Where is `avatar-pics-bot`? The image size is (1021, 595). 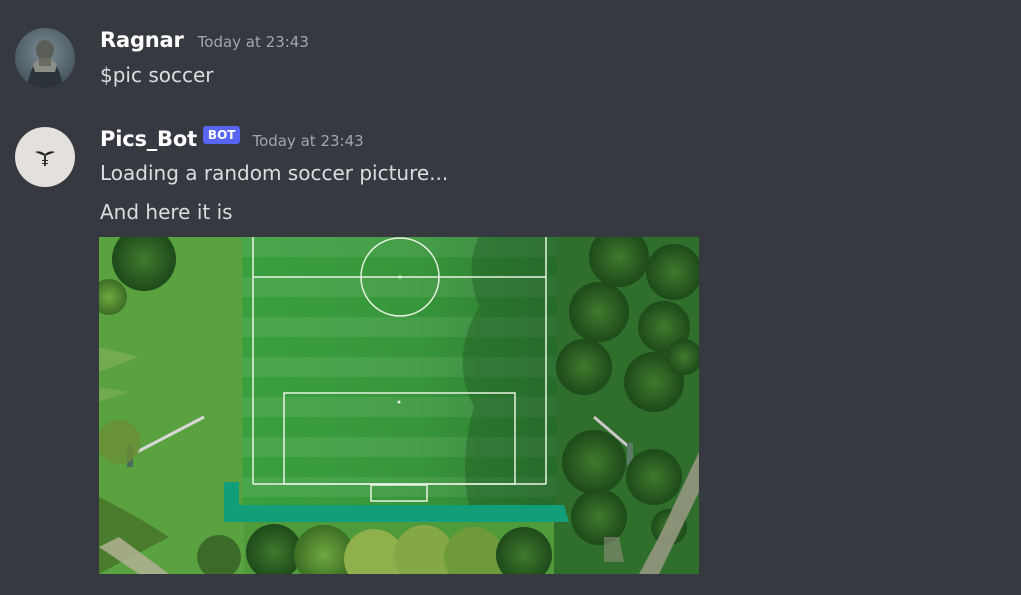 avatar-pics-bot is located at coordinates (45, 157).